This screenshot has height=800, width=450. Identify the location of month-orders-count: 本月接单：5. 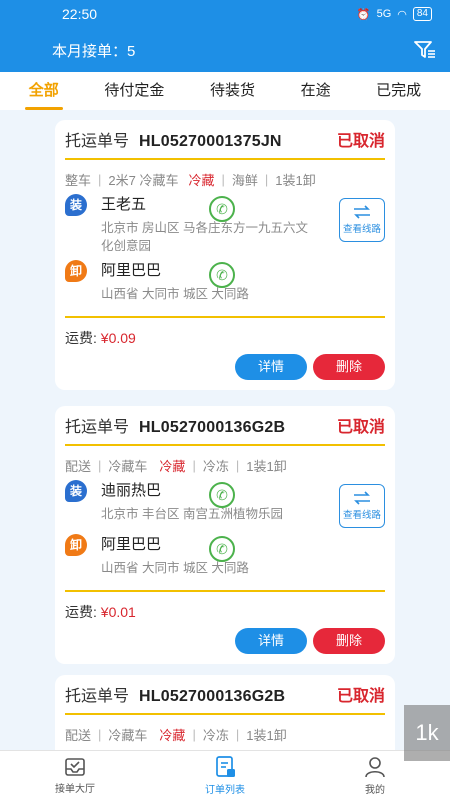
(94, 51).